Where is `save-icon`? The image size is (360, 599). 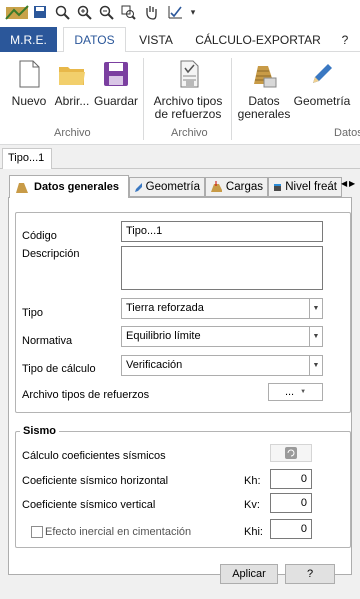 save-icon is located at coordinates (40, 12).